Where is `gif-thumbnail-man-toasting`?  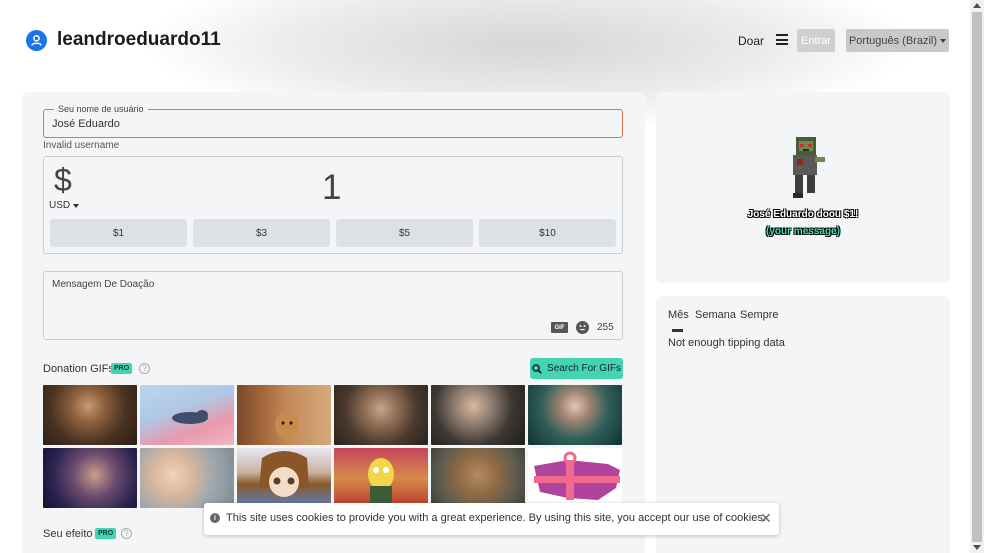
gif-thumbnail-man-toasting is located at coordinates (478, 415).